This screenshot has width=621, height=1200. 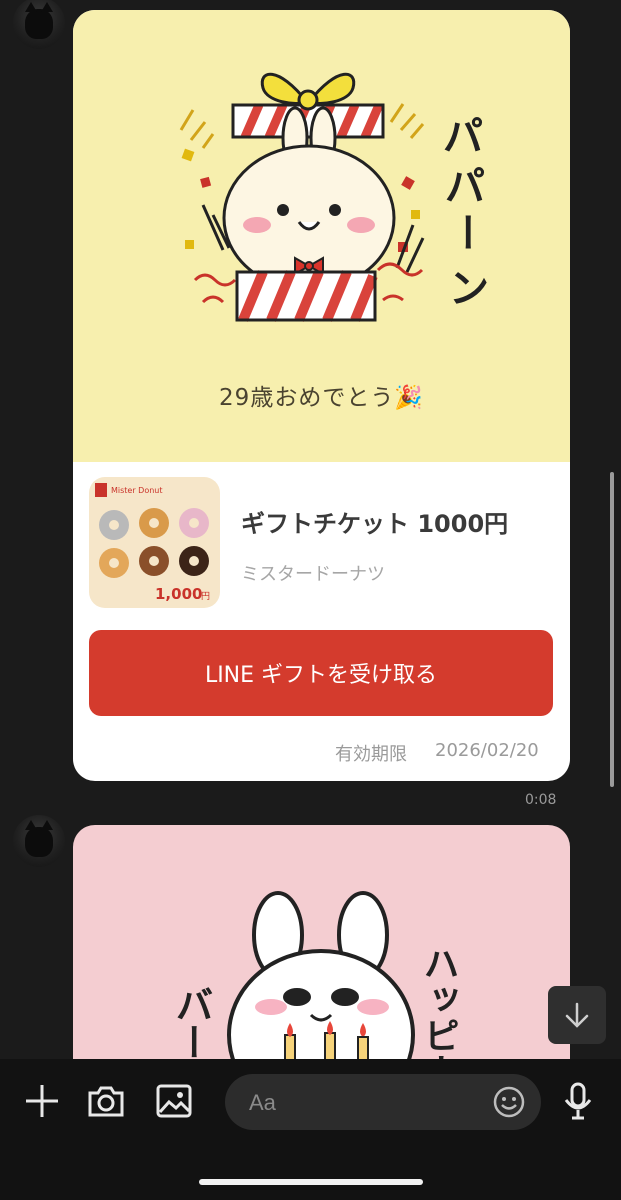 I want to click on message-input, so click(x=383, y=1103).